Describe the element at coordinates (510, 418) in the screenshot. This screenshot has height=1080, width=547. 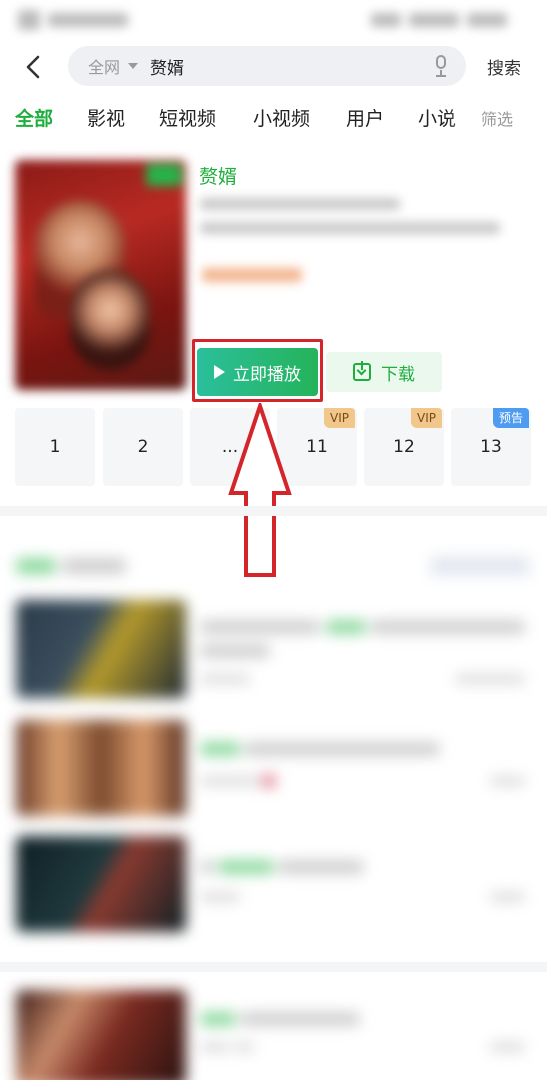
I see `preview-badge: 预告` at that location.